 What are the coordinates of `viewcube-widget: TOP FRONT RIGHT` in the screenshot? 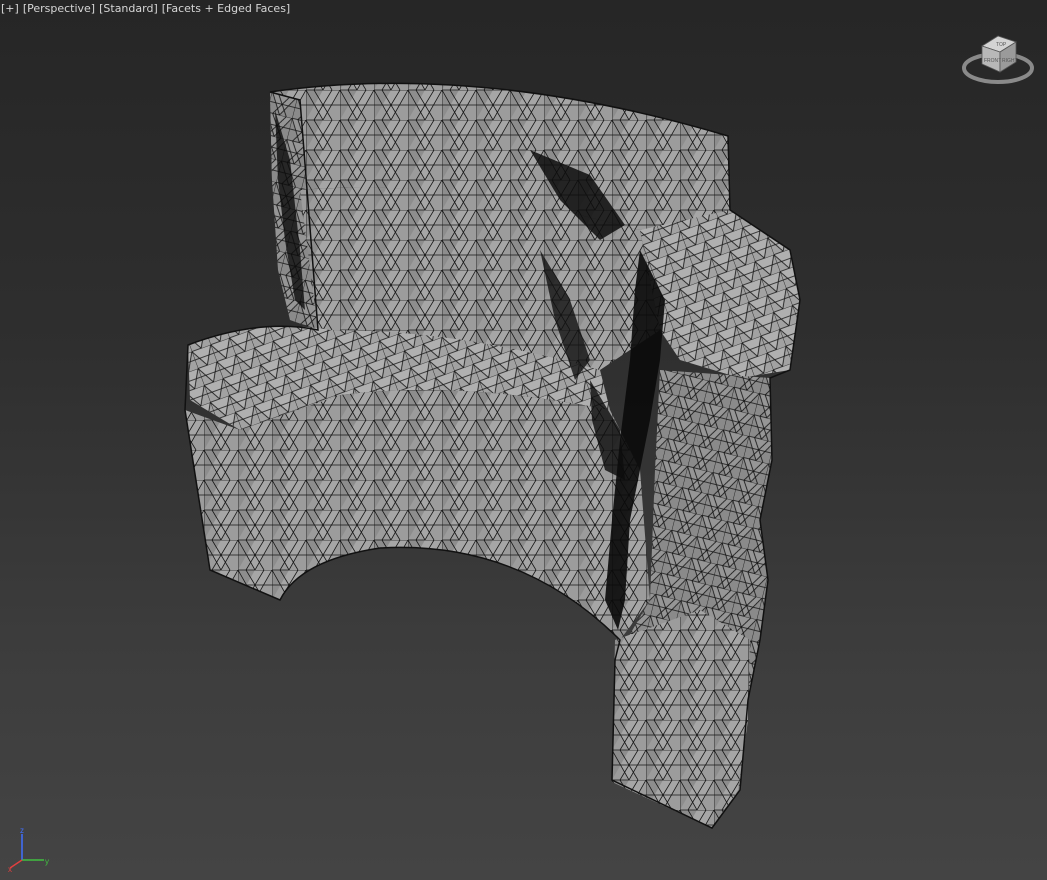 It's located at (998, 57).